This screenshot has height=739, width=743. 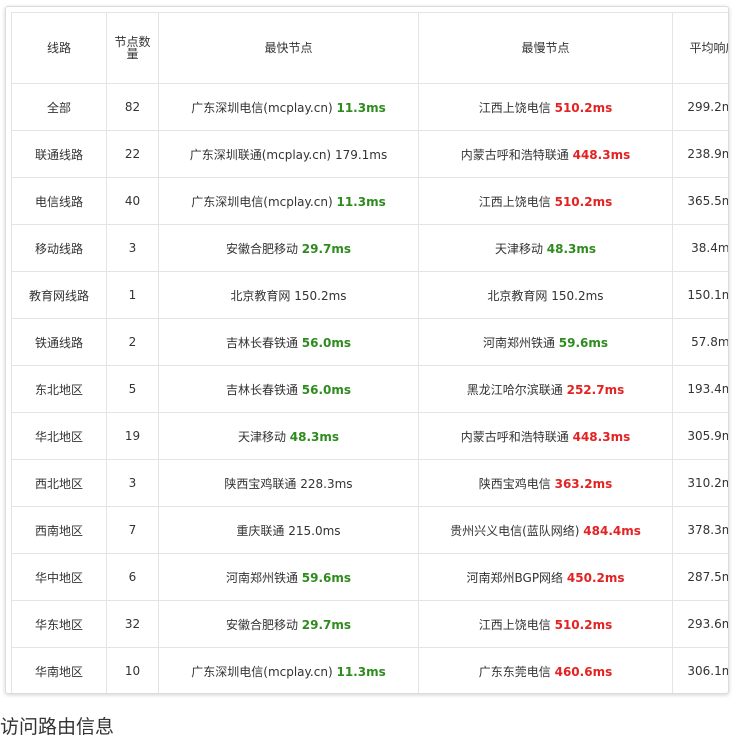 What do you see at coordinates (707, 530) in the screenshot?
I see `avg-latency: 378.3ms` at bounding box center [707, 530].